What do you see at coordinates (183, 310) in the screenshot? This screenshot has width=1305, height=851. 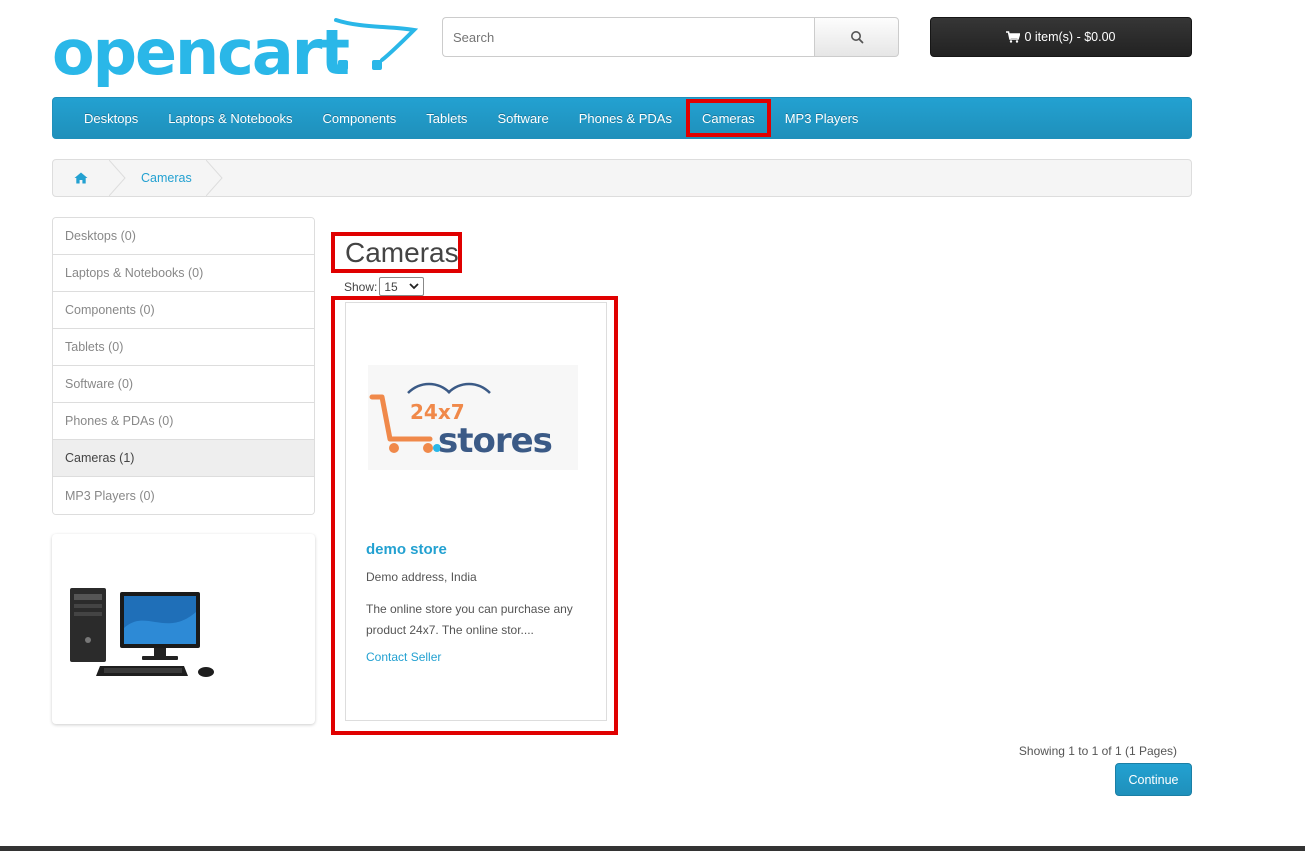 I see `category-item-components: Components (0)` at bounding box center [183, 310].